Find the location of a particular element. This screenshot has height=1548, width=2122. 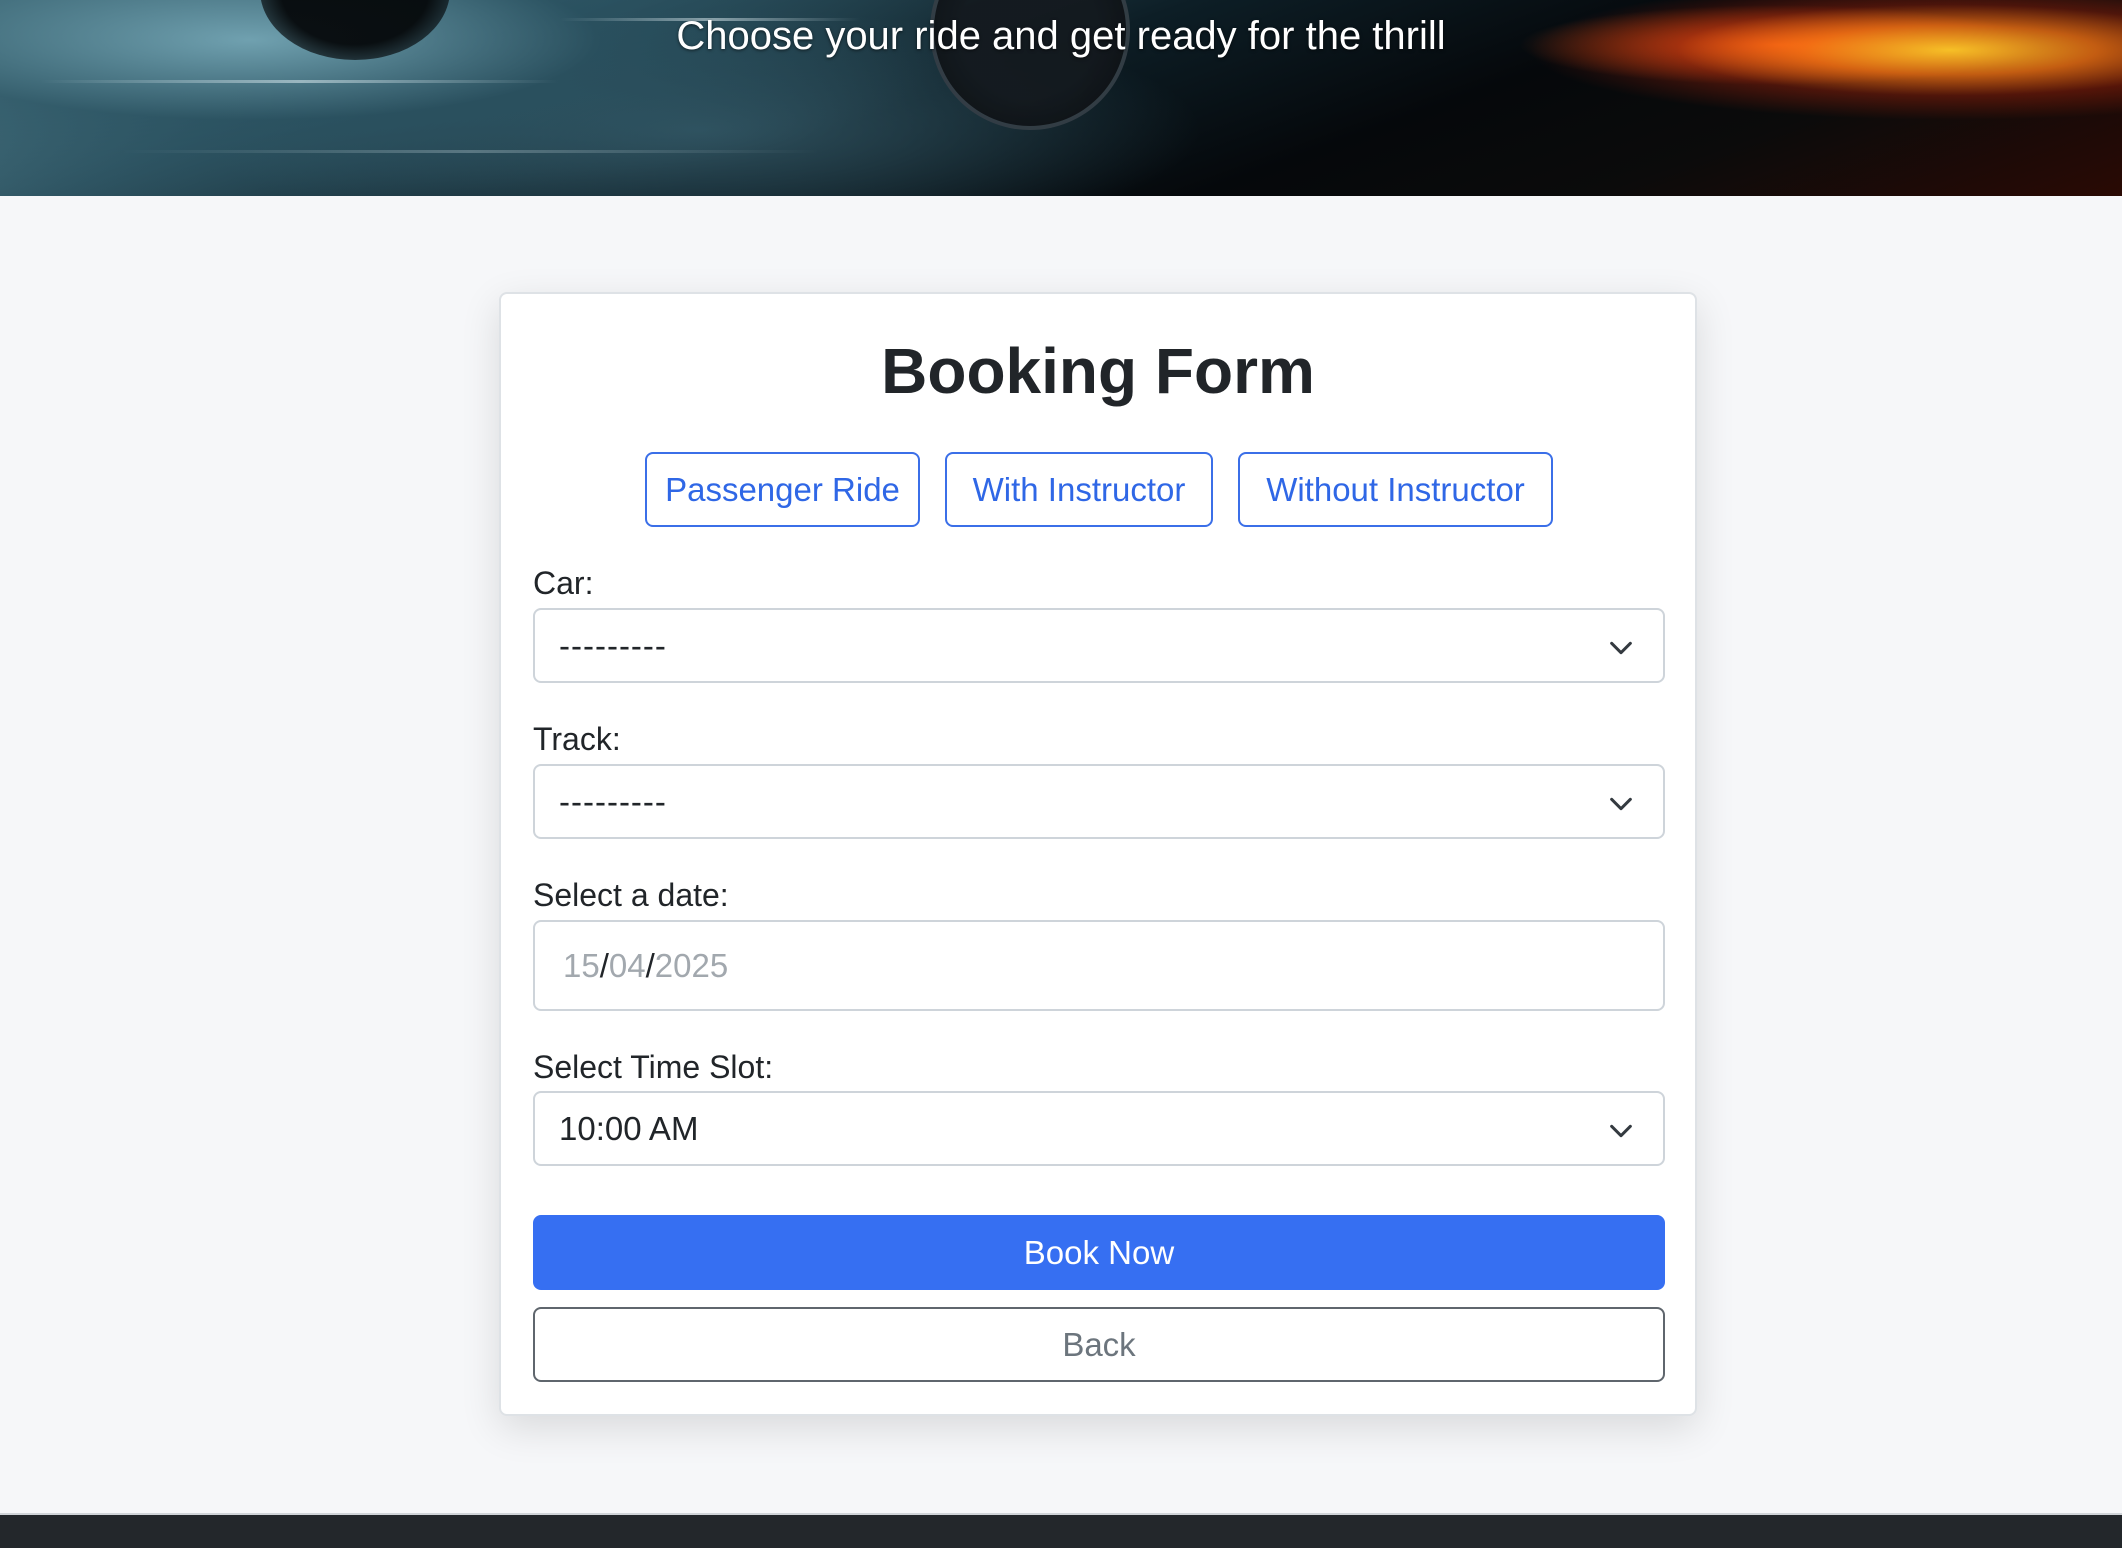

book-now-button: Book Now is located at coordinates (1099, 1252).